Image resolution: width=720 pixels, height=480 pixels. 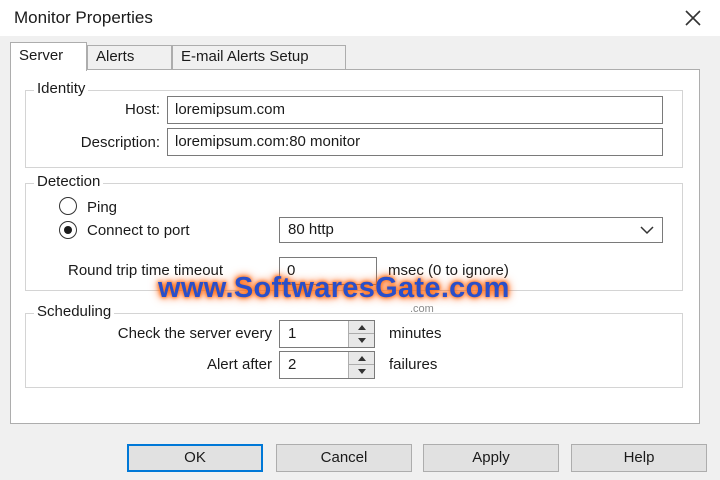 I want to click on close-icon, so click(x=693, y=18).